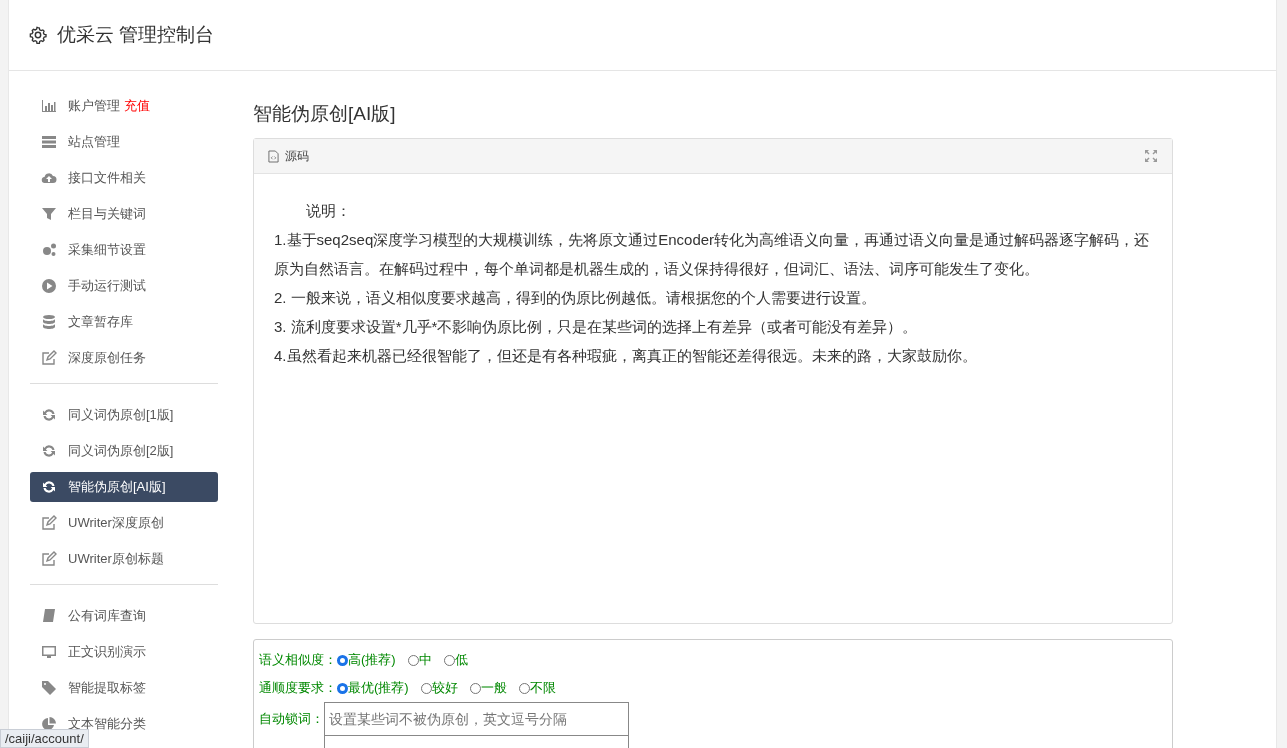 This screenshot has width=1287, height=748. What do you see at coordinates (537, 688) in the screenshot?
I see `radio-option: 不限` at bounding box center [537, 688].